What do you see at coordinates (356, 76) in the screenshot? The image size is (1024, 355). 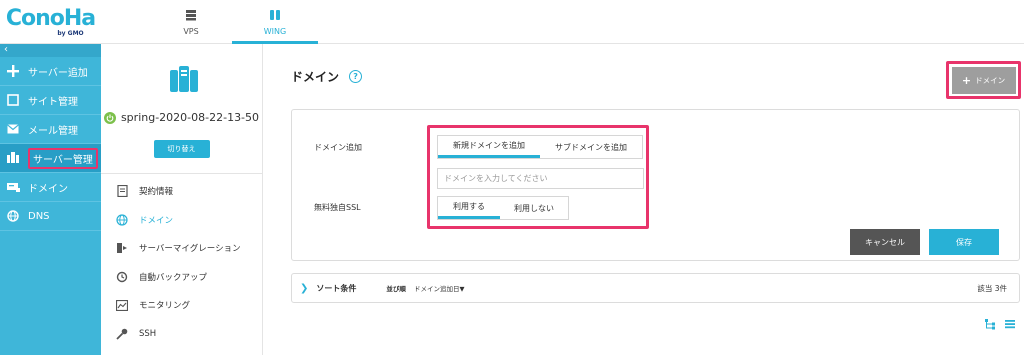 I see `help-icon: ?` at bounding box center [356, 76].